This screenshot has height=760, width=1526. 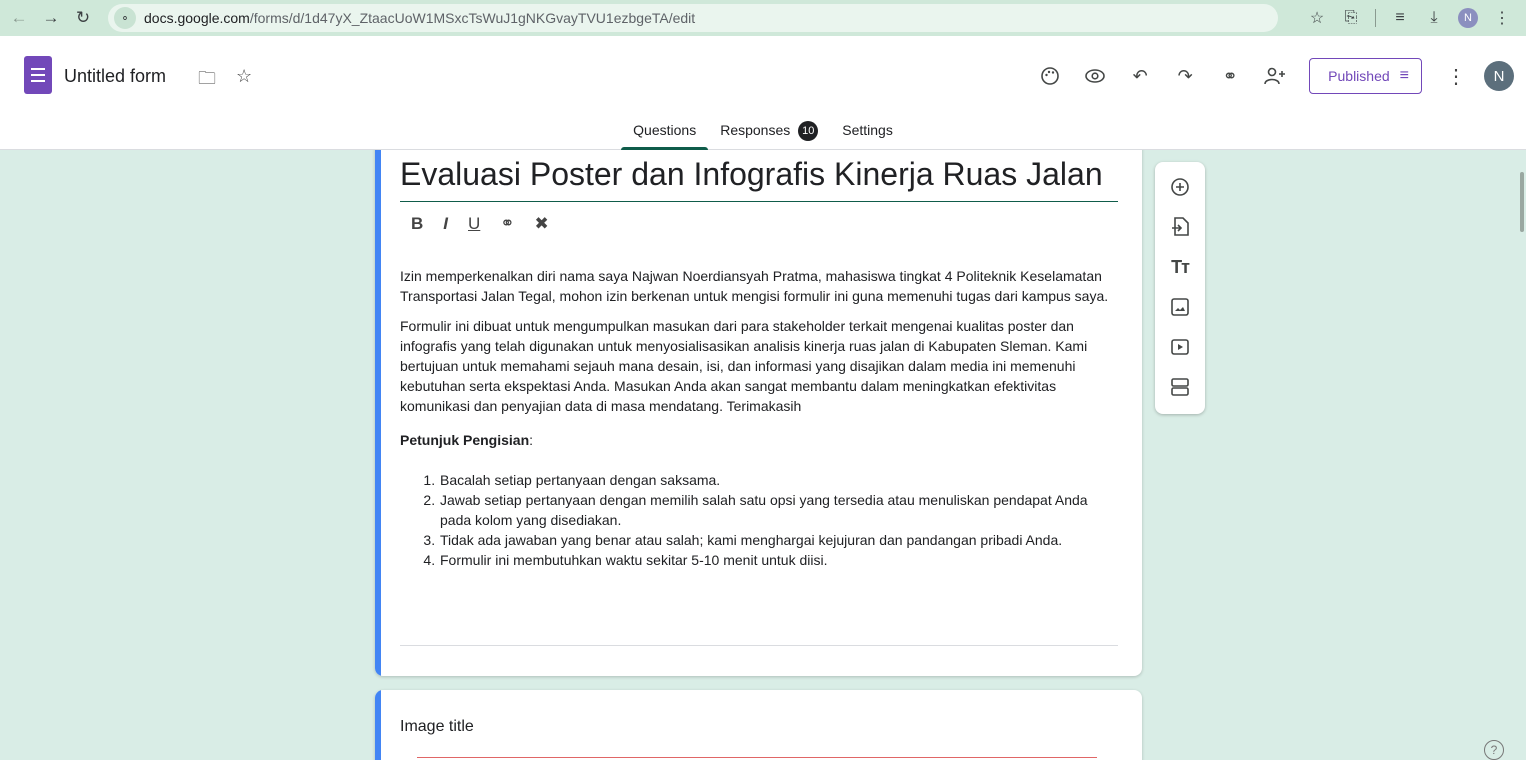 What do you see at coordinates (531, 440) in the screenshot?
I see `instructions-heading-colon: :` at bounding box center [531, 440].